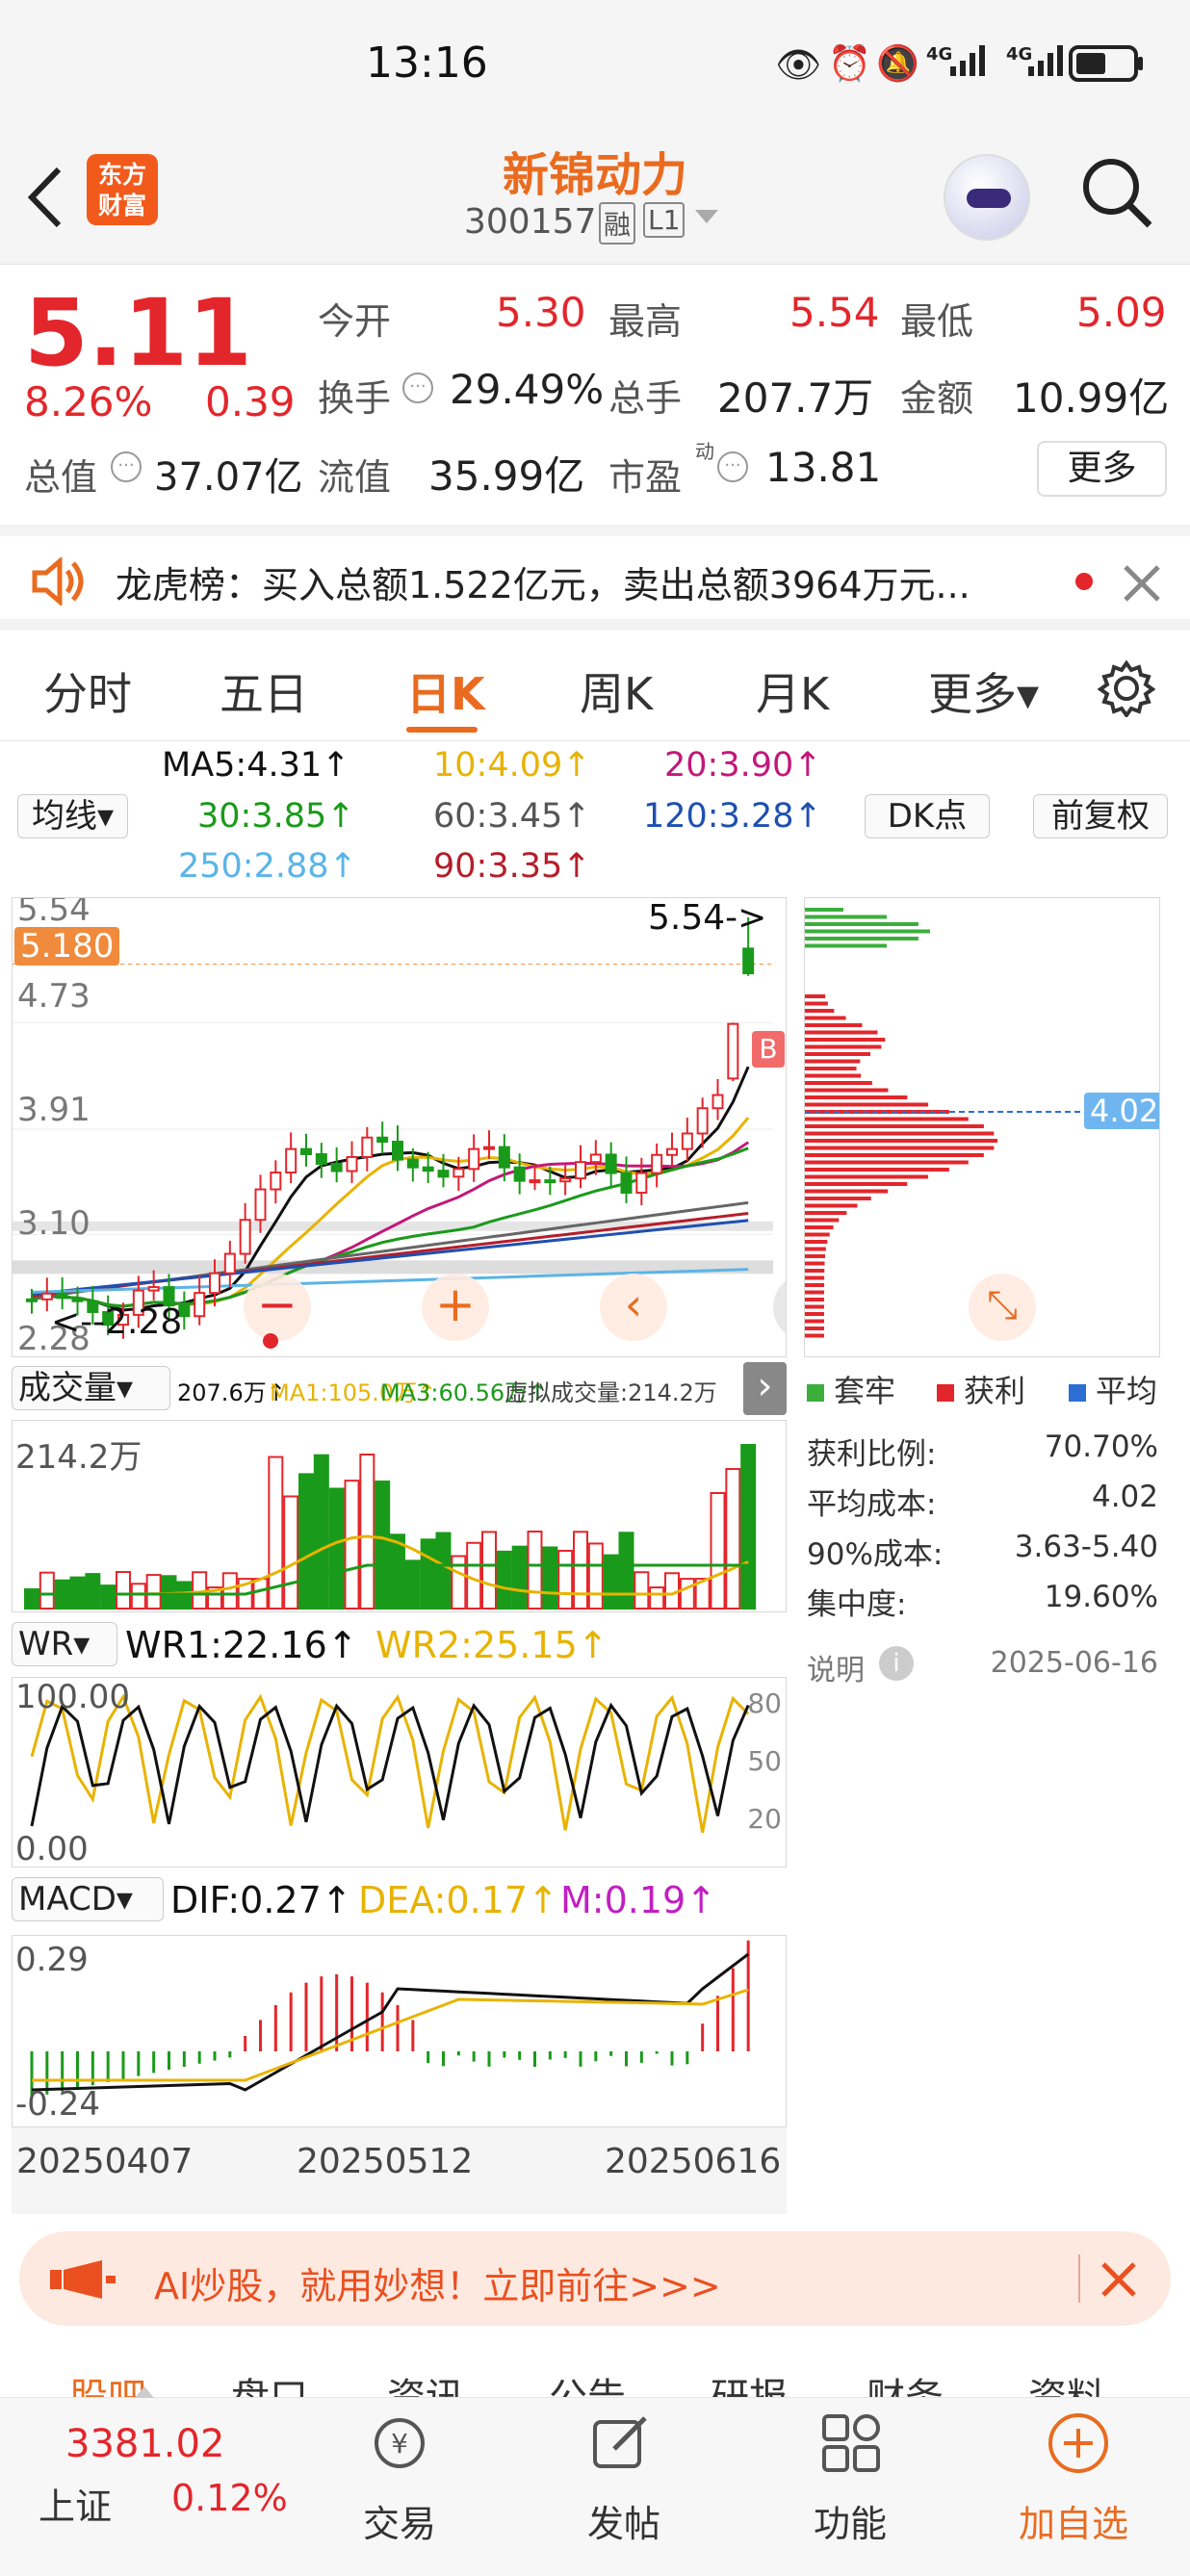 Image resolution: width=1190 pixels, height=2576 pixels. Describe the element at coordinates (1117, 193) in the screenshot. I see `search-icon` at that location.